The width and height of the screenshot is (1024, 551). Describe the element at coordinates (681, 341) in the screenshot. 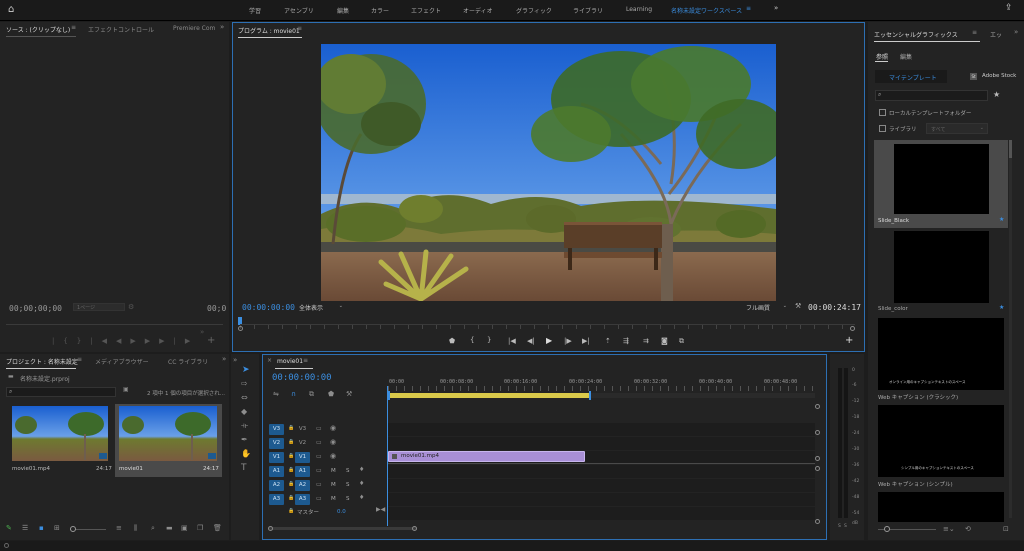

I see `comparison-view-icon: ⧉` at that location.